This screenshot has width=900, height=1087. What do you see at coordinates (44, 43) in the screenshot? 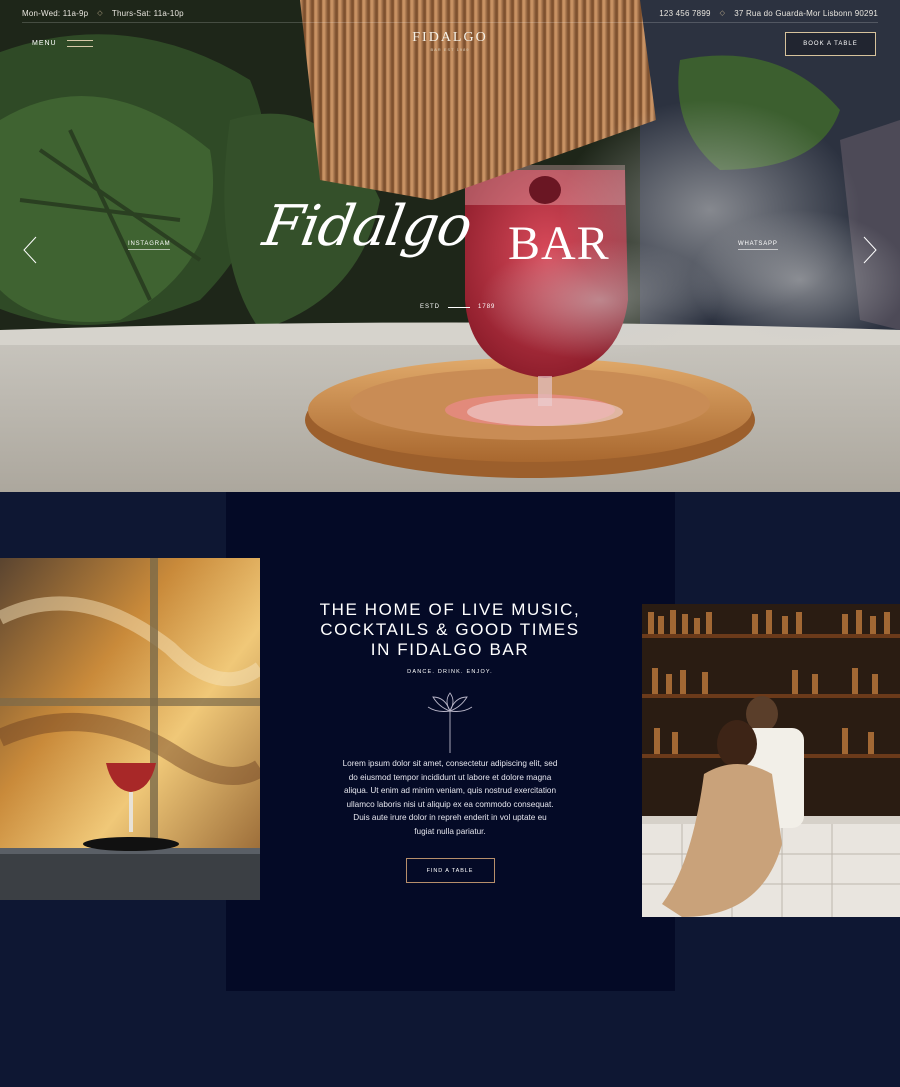
I see `menu-label: MENU` at bounding box center [44, 43].